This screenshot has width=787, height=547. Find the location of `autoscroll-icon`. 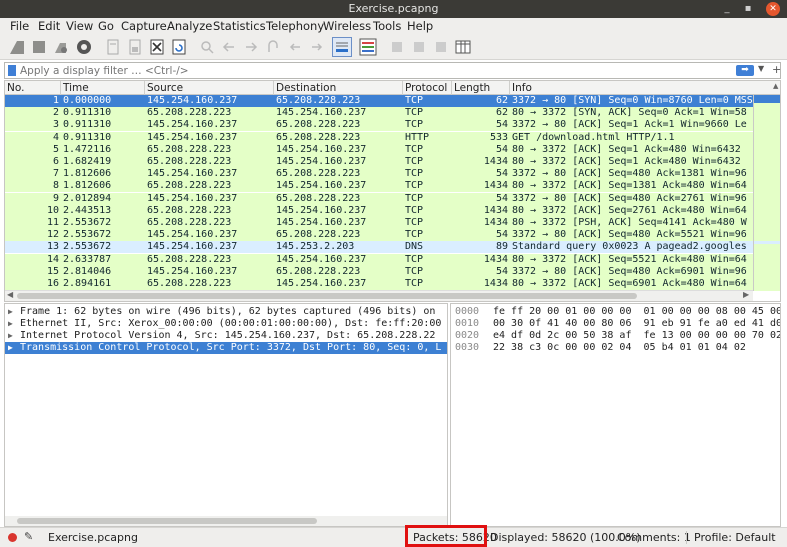

autoscroll-icon is located at coordinates (342, 47).